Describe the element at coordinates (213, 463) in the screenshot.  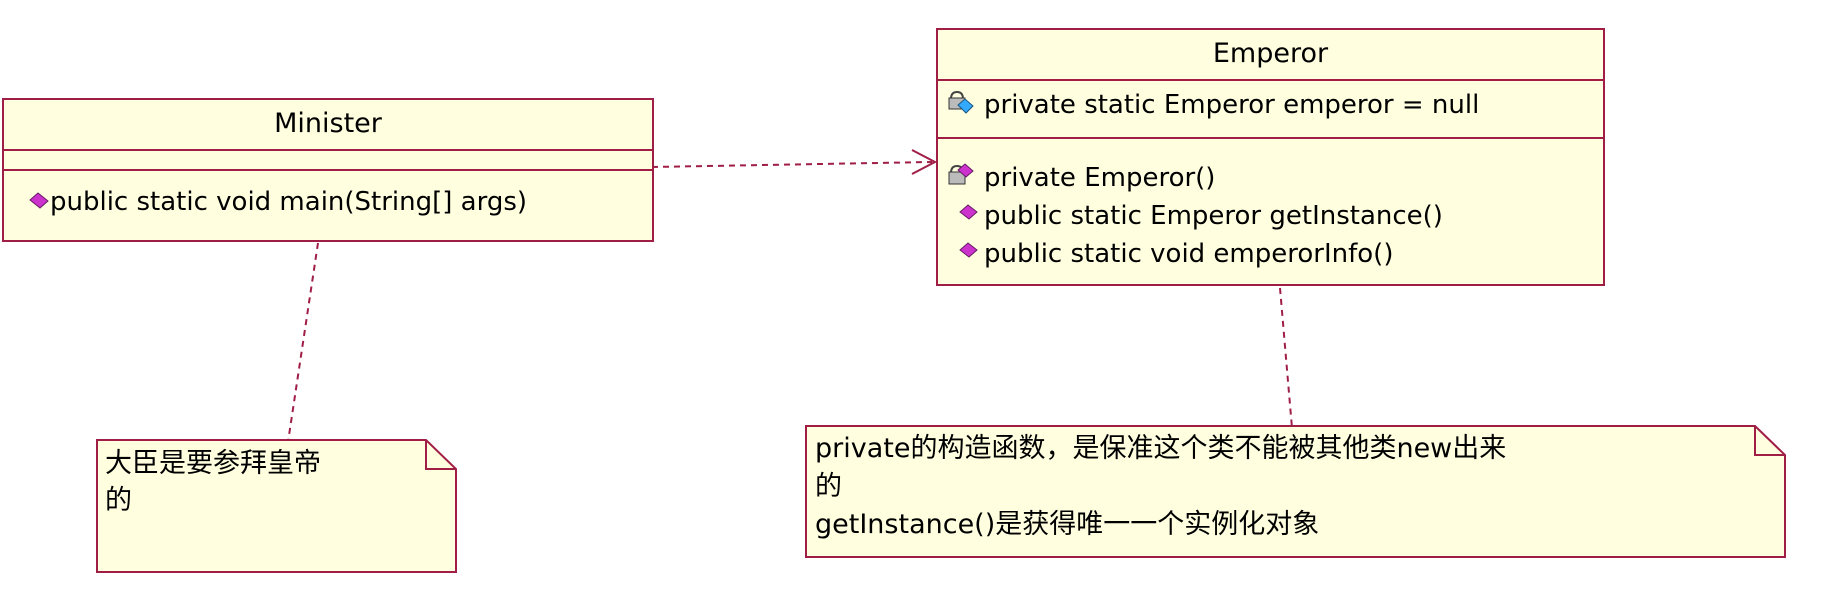
I see `minister-note-line-1: 大臣是要参拜皇帝` at that location.